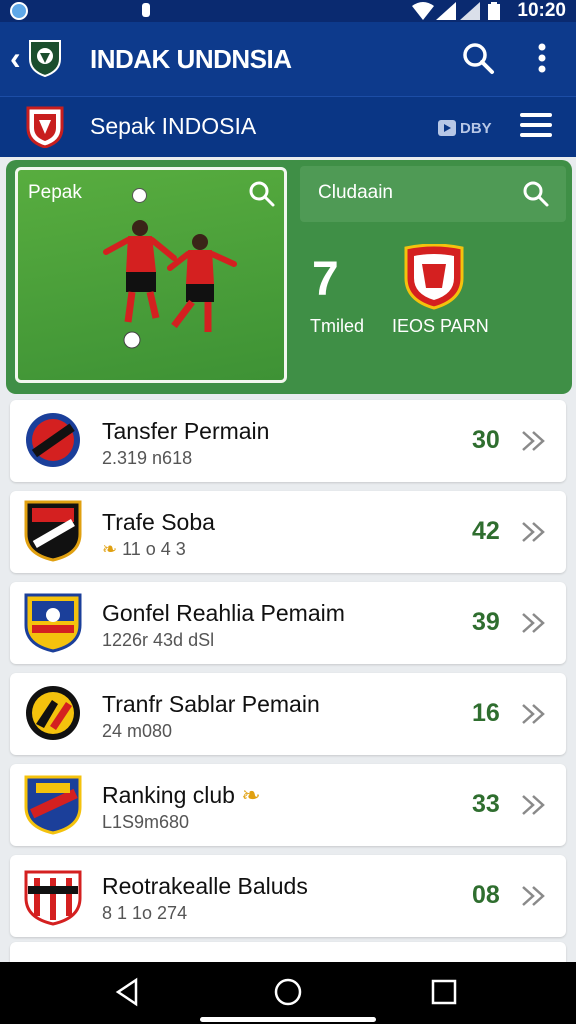 This screenshot has width=576, height=1024. I want to click on home-nav-icon, so click(288, 992).